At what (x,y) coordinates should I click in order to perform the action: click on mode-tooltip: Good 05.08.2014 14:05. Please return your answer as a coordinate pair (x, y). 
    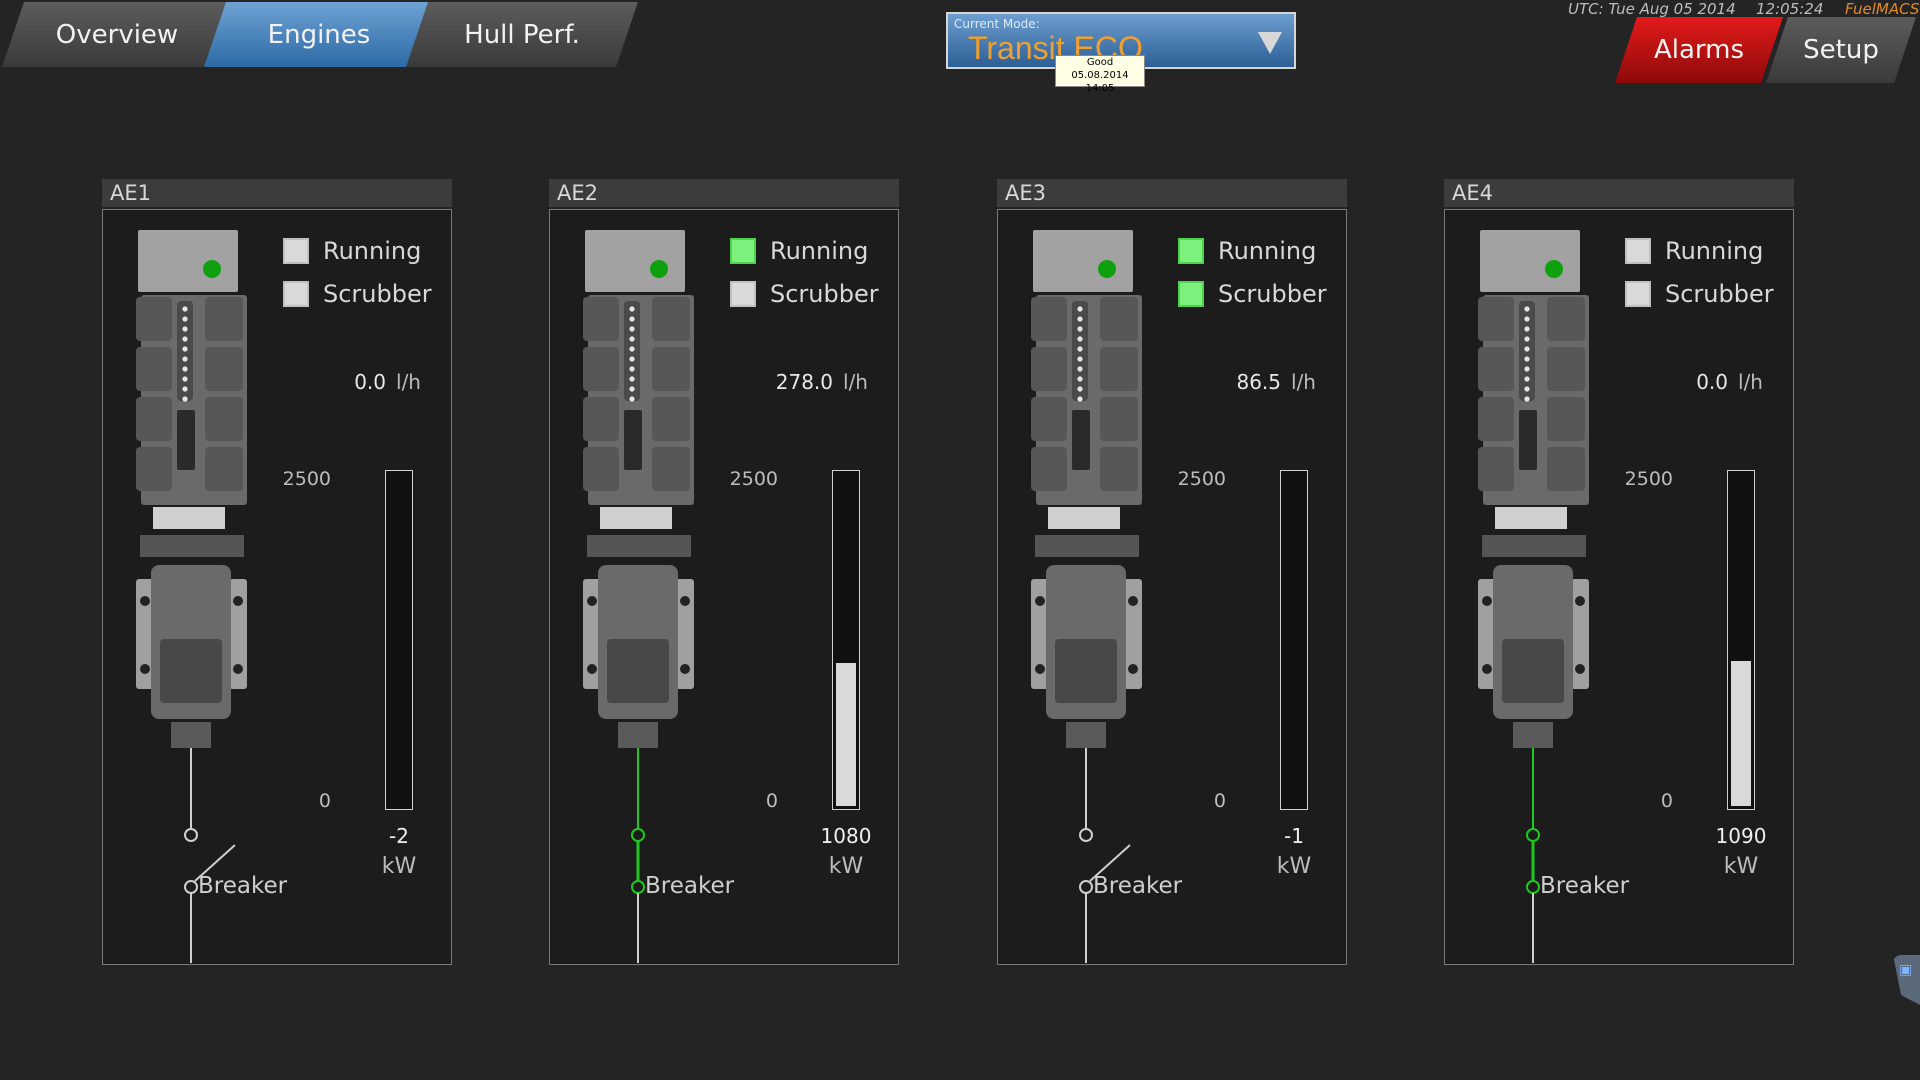
    Looking at the image, I should click on (1100, 74).